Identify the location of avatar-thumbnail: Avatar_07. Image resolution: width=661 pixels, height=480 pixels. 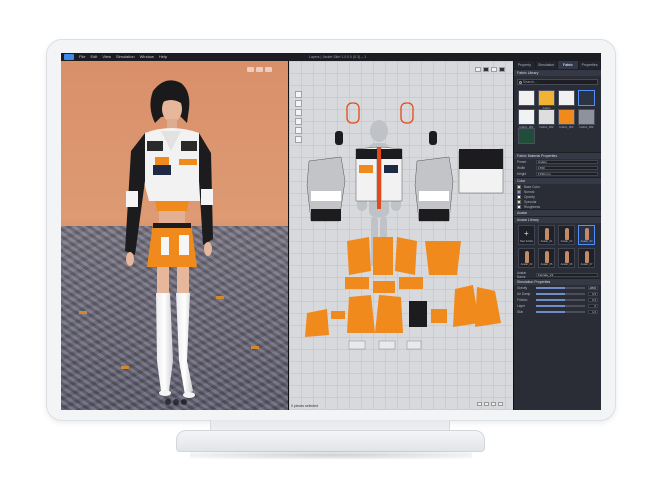
(586, 258).